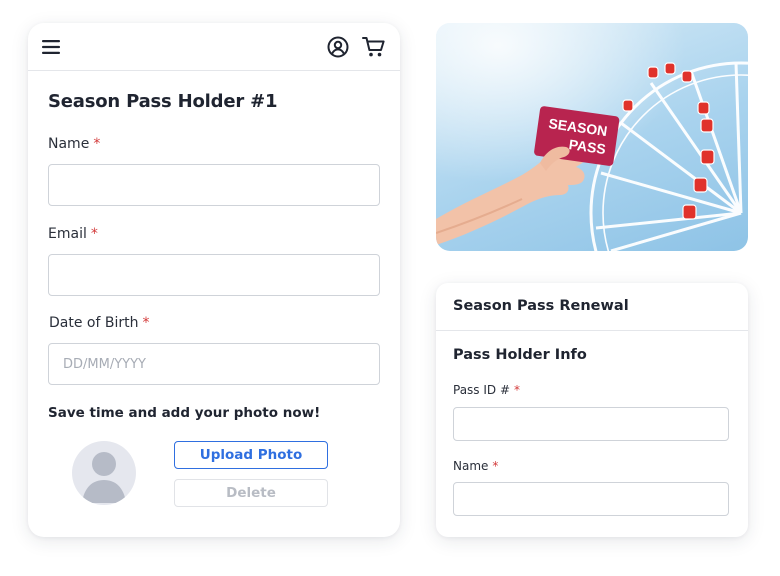 The image size is (780, 576). What do you see at coordinates (482, 390) in the screenshot?
I see `pass-id-label-text: Pass ID #` at bounding box center [482, 390].